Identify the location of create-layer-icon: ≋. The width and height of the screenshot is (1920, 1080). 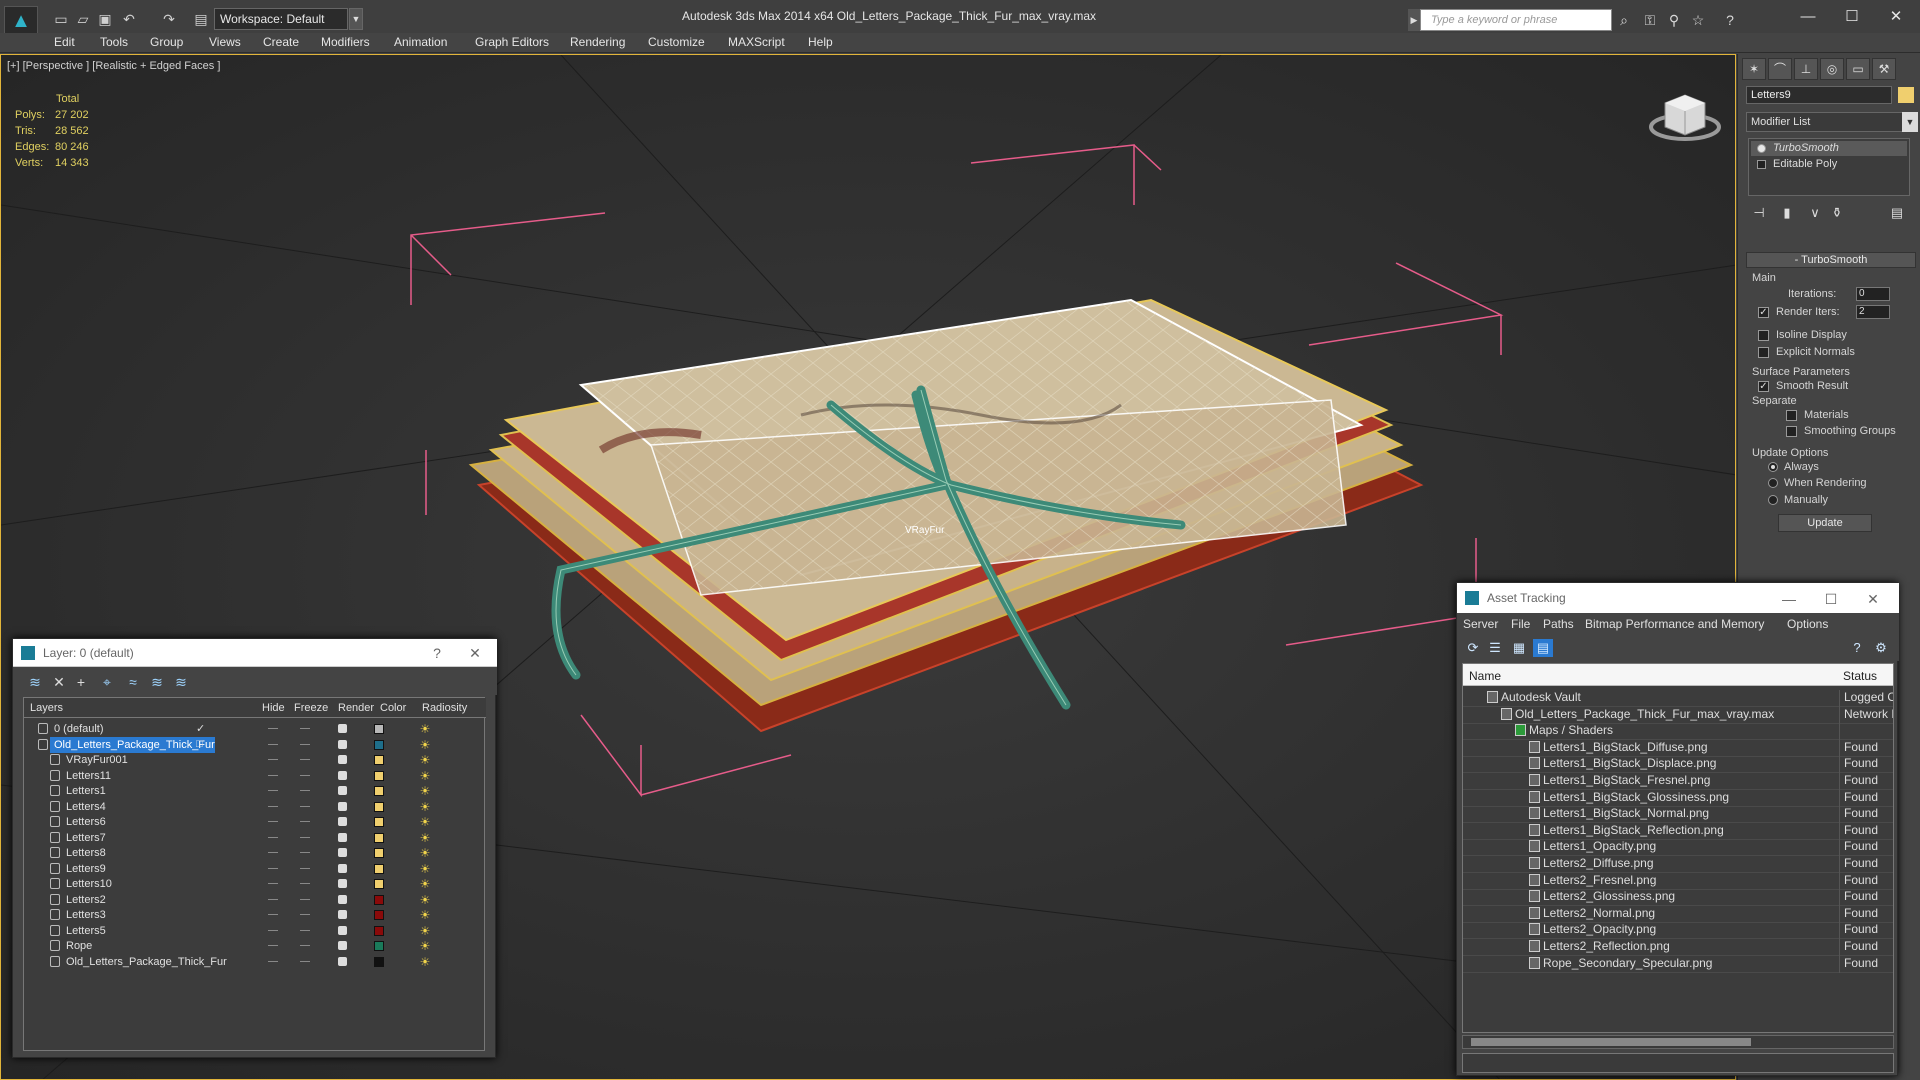
(35, 682).